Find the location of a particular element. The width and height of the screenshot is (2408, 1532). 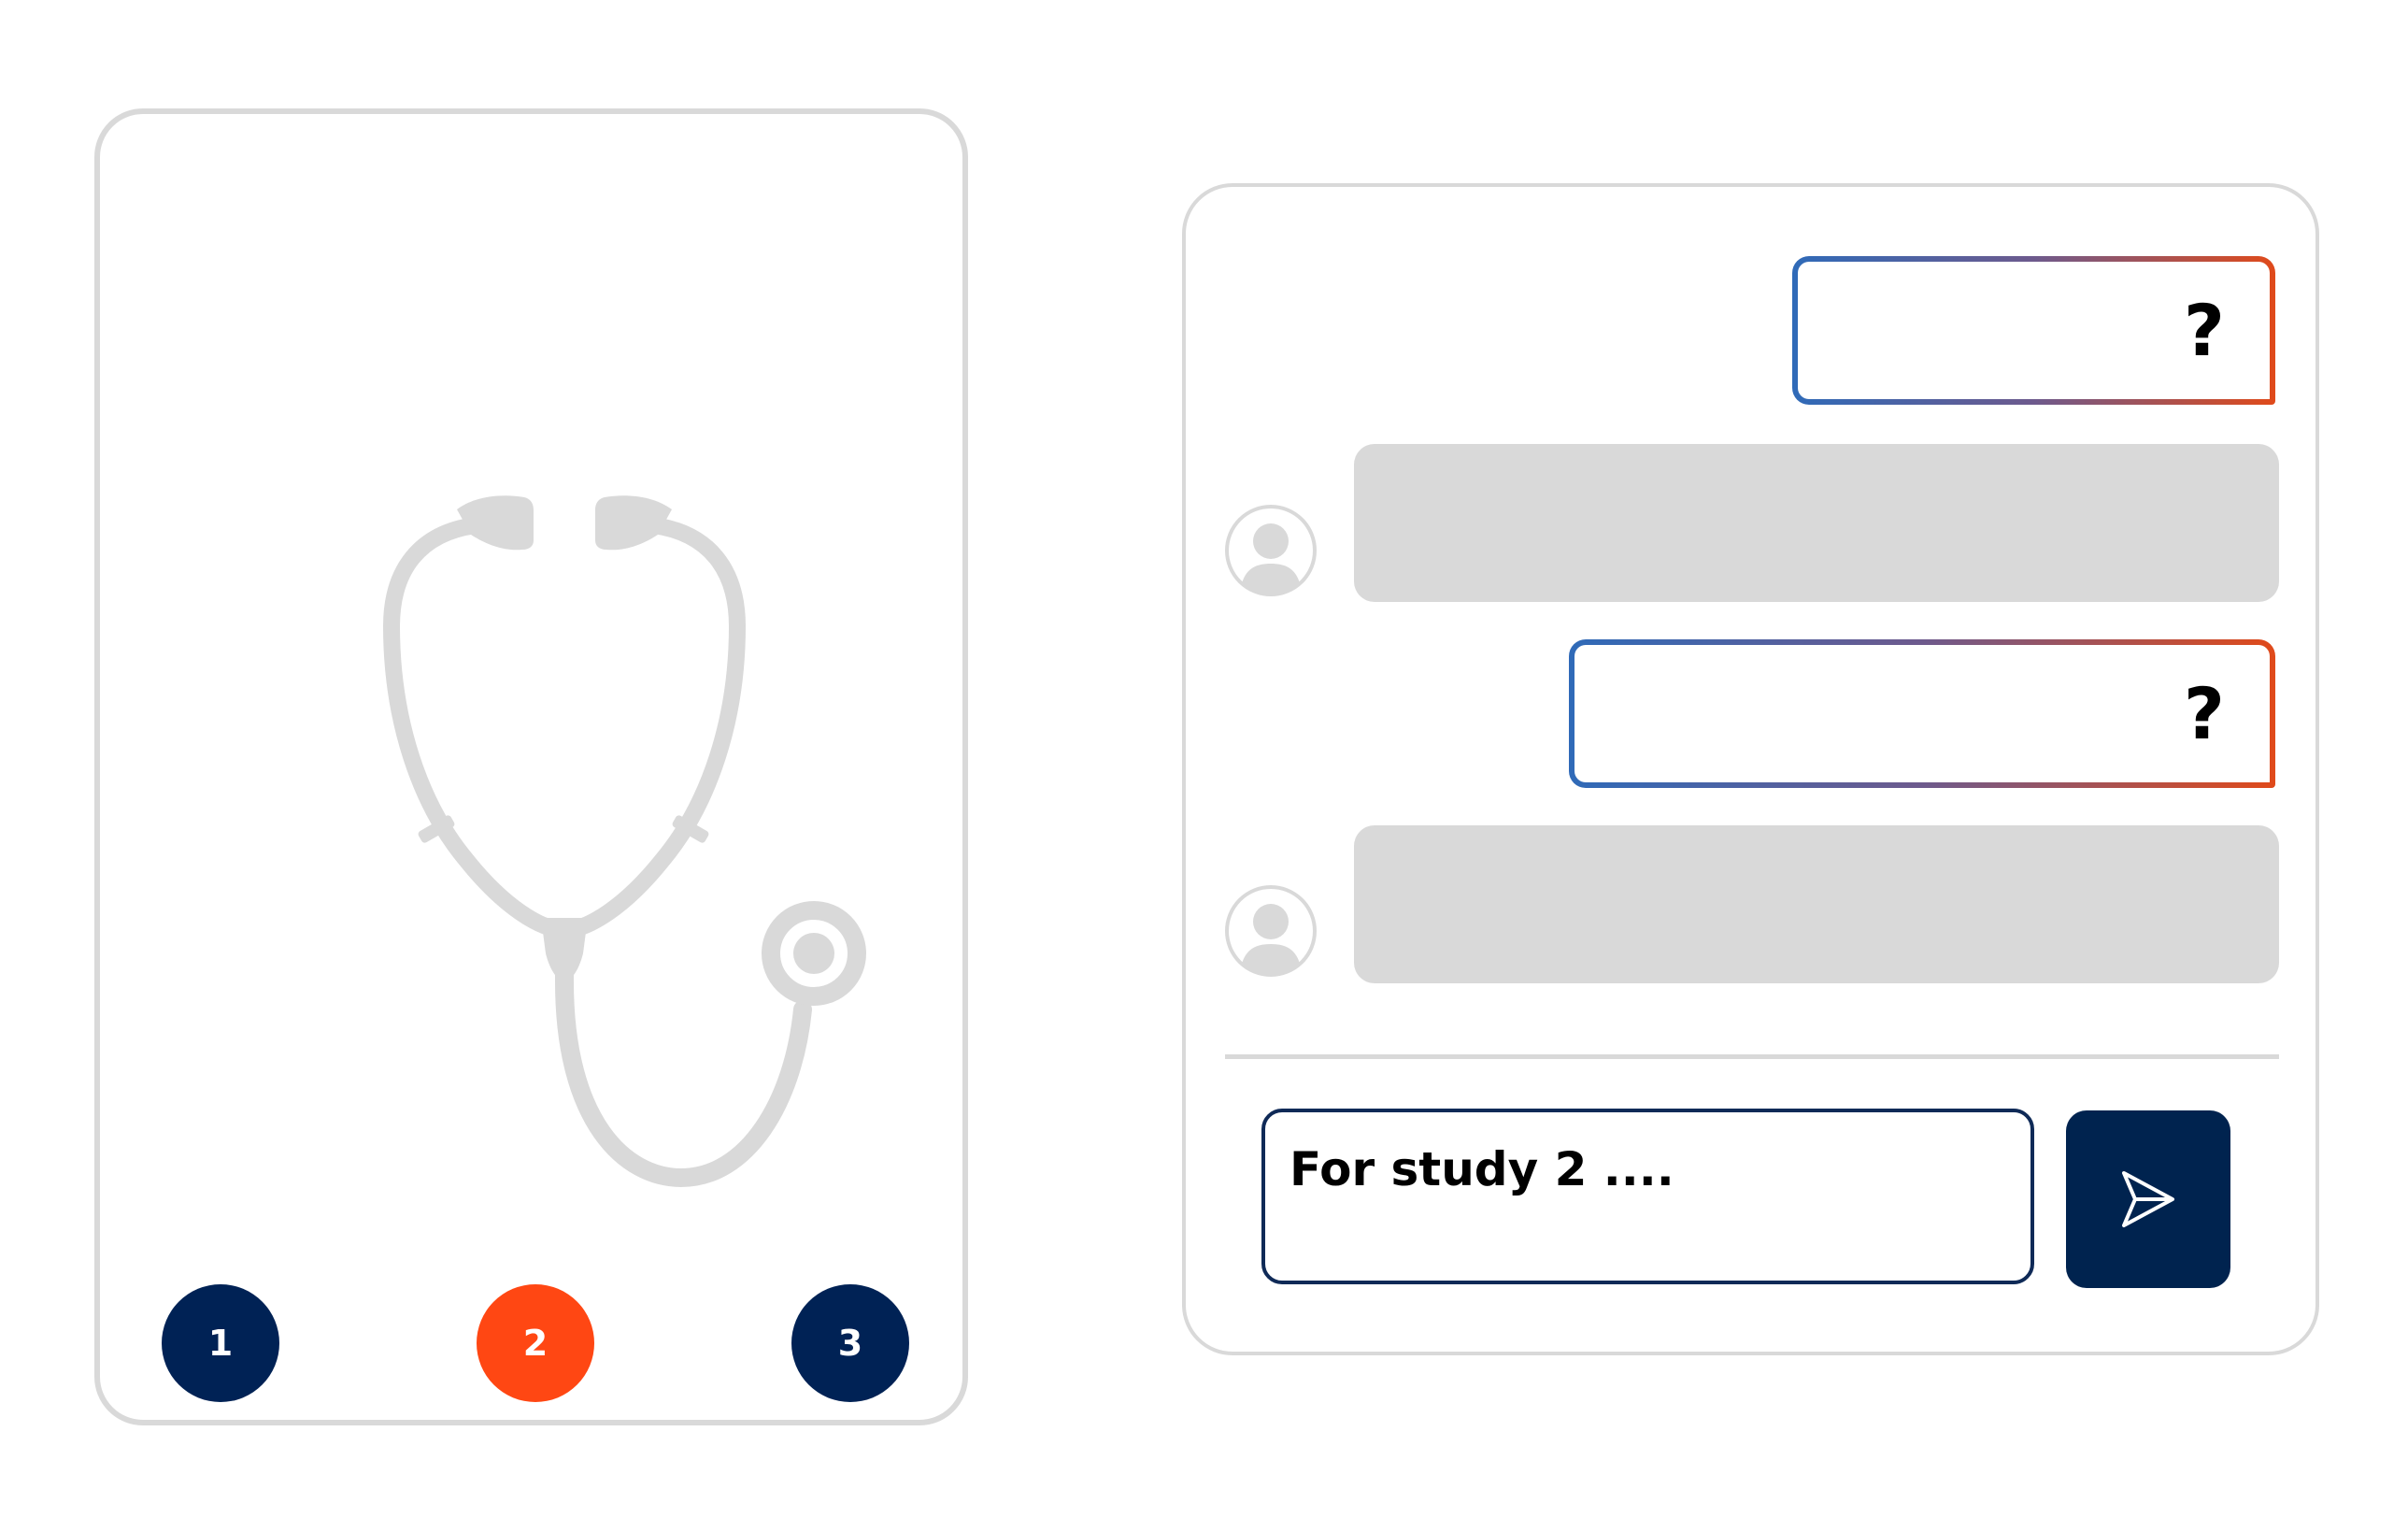

step-1-button: 1 is located at coordinates (220, 1343).